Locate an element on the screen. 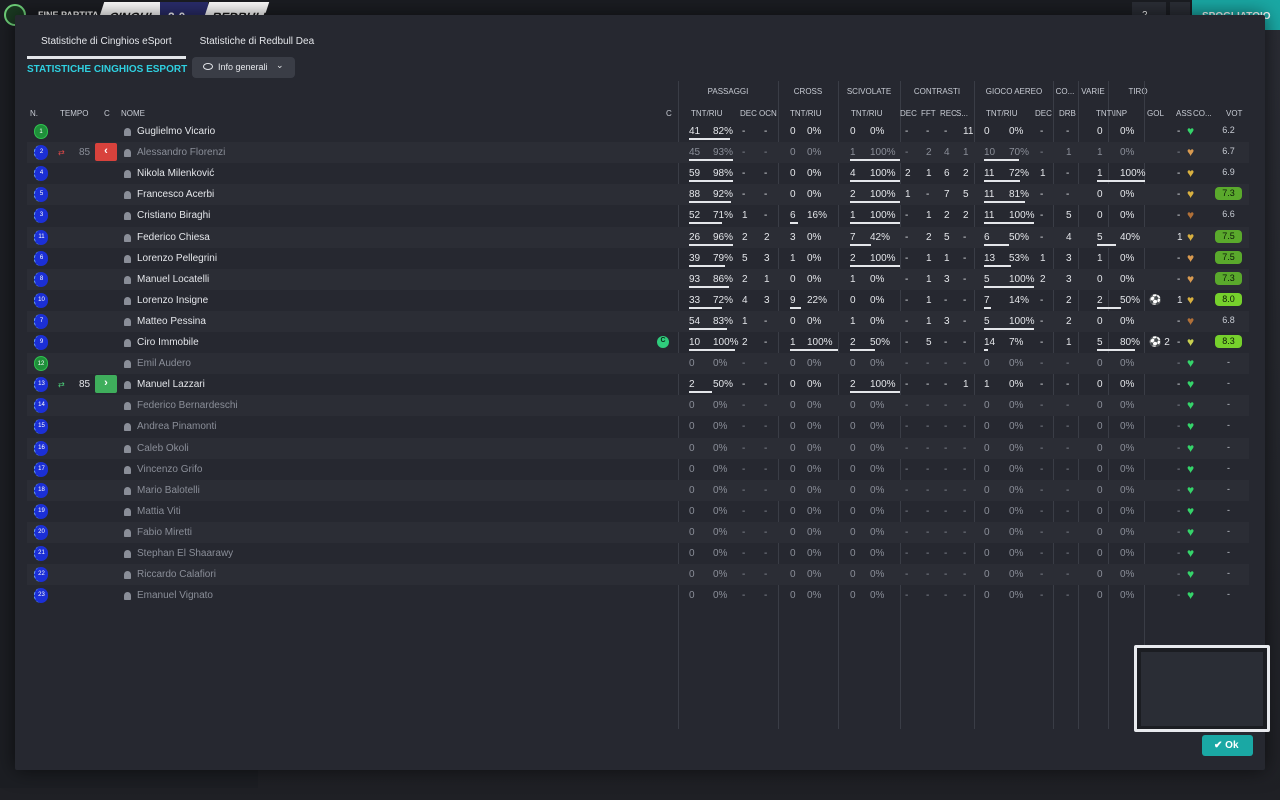  column-header: REC is located at coordinates (948, 113).